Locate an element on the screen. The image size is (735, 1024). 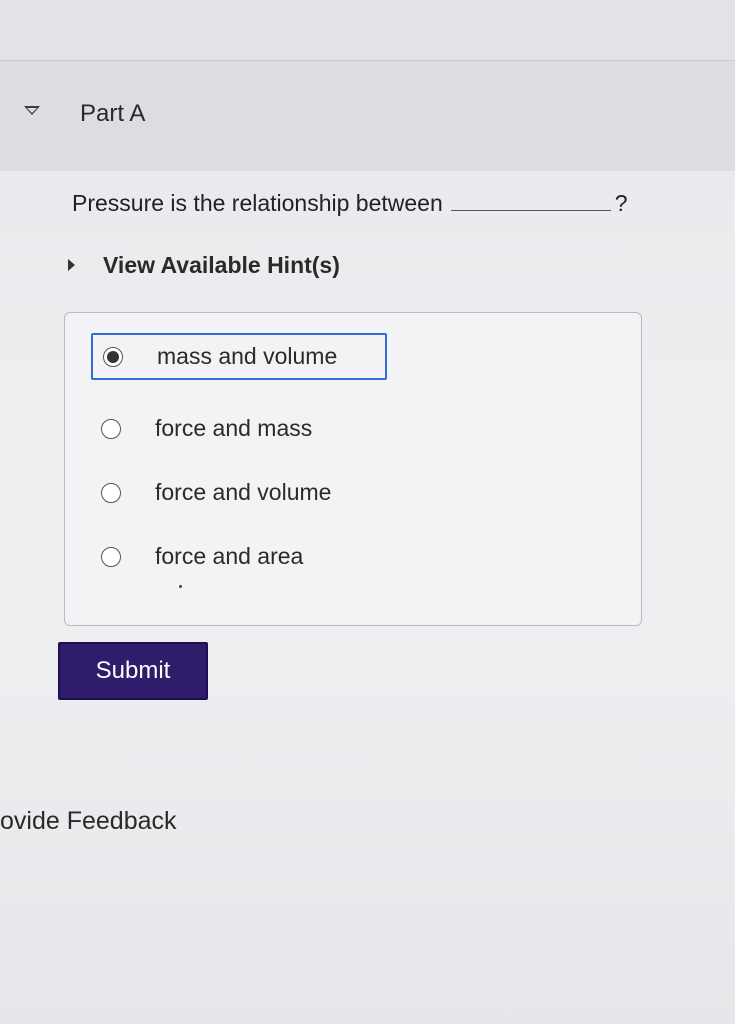
top-strip is located at coordinates (367, 30).